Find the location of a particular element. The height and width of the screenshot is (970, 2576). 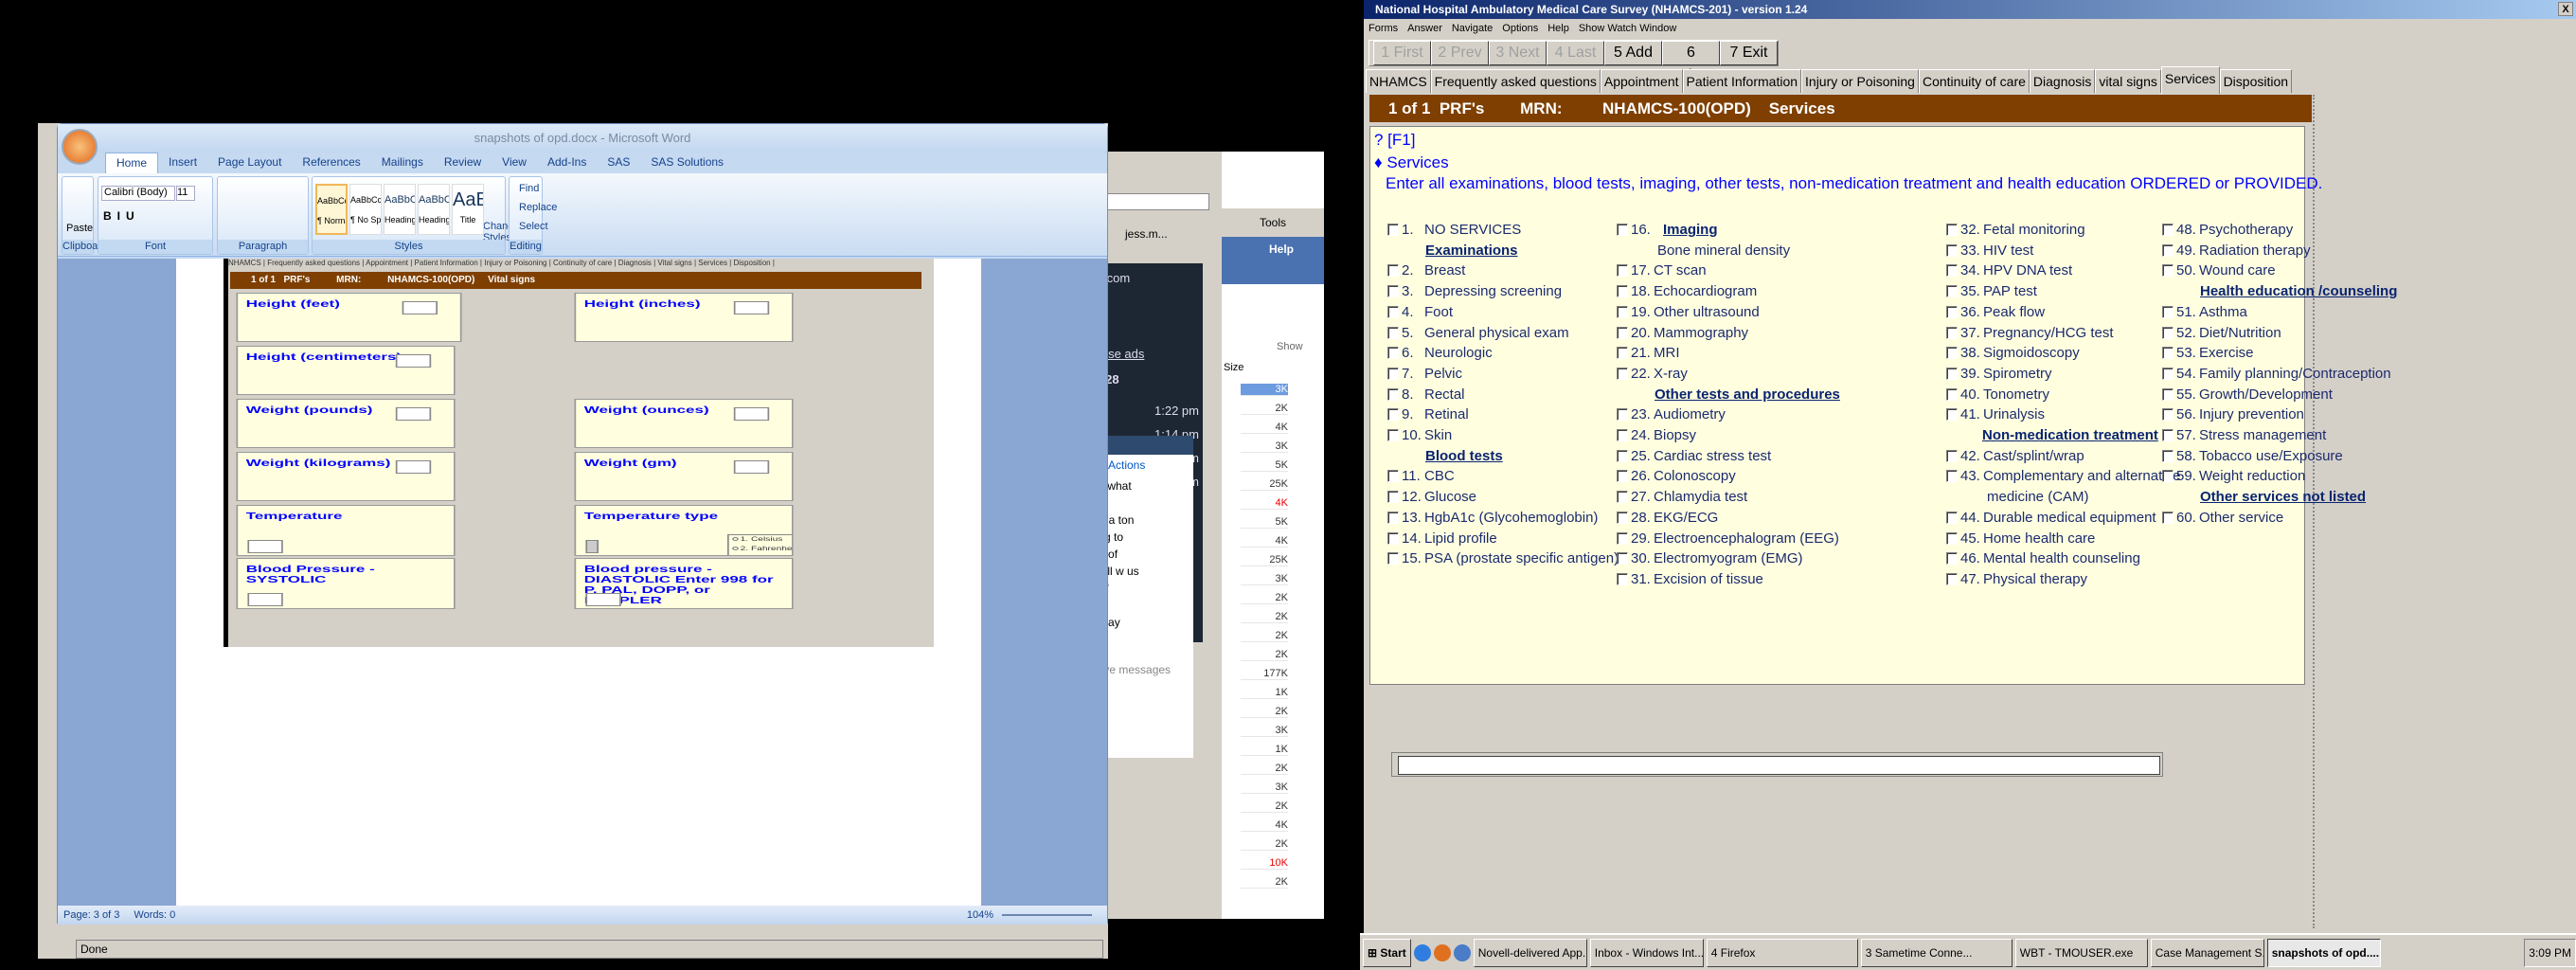

menu-options: Options is located at coordinates (1520, 28).